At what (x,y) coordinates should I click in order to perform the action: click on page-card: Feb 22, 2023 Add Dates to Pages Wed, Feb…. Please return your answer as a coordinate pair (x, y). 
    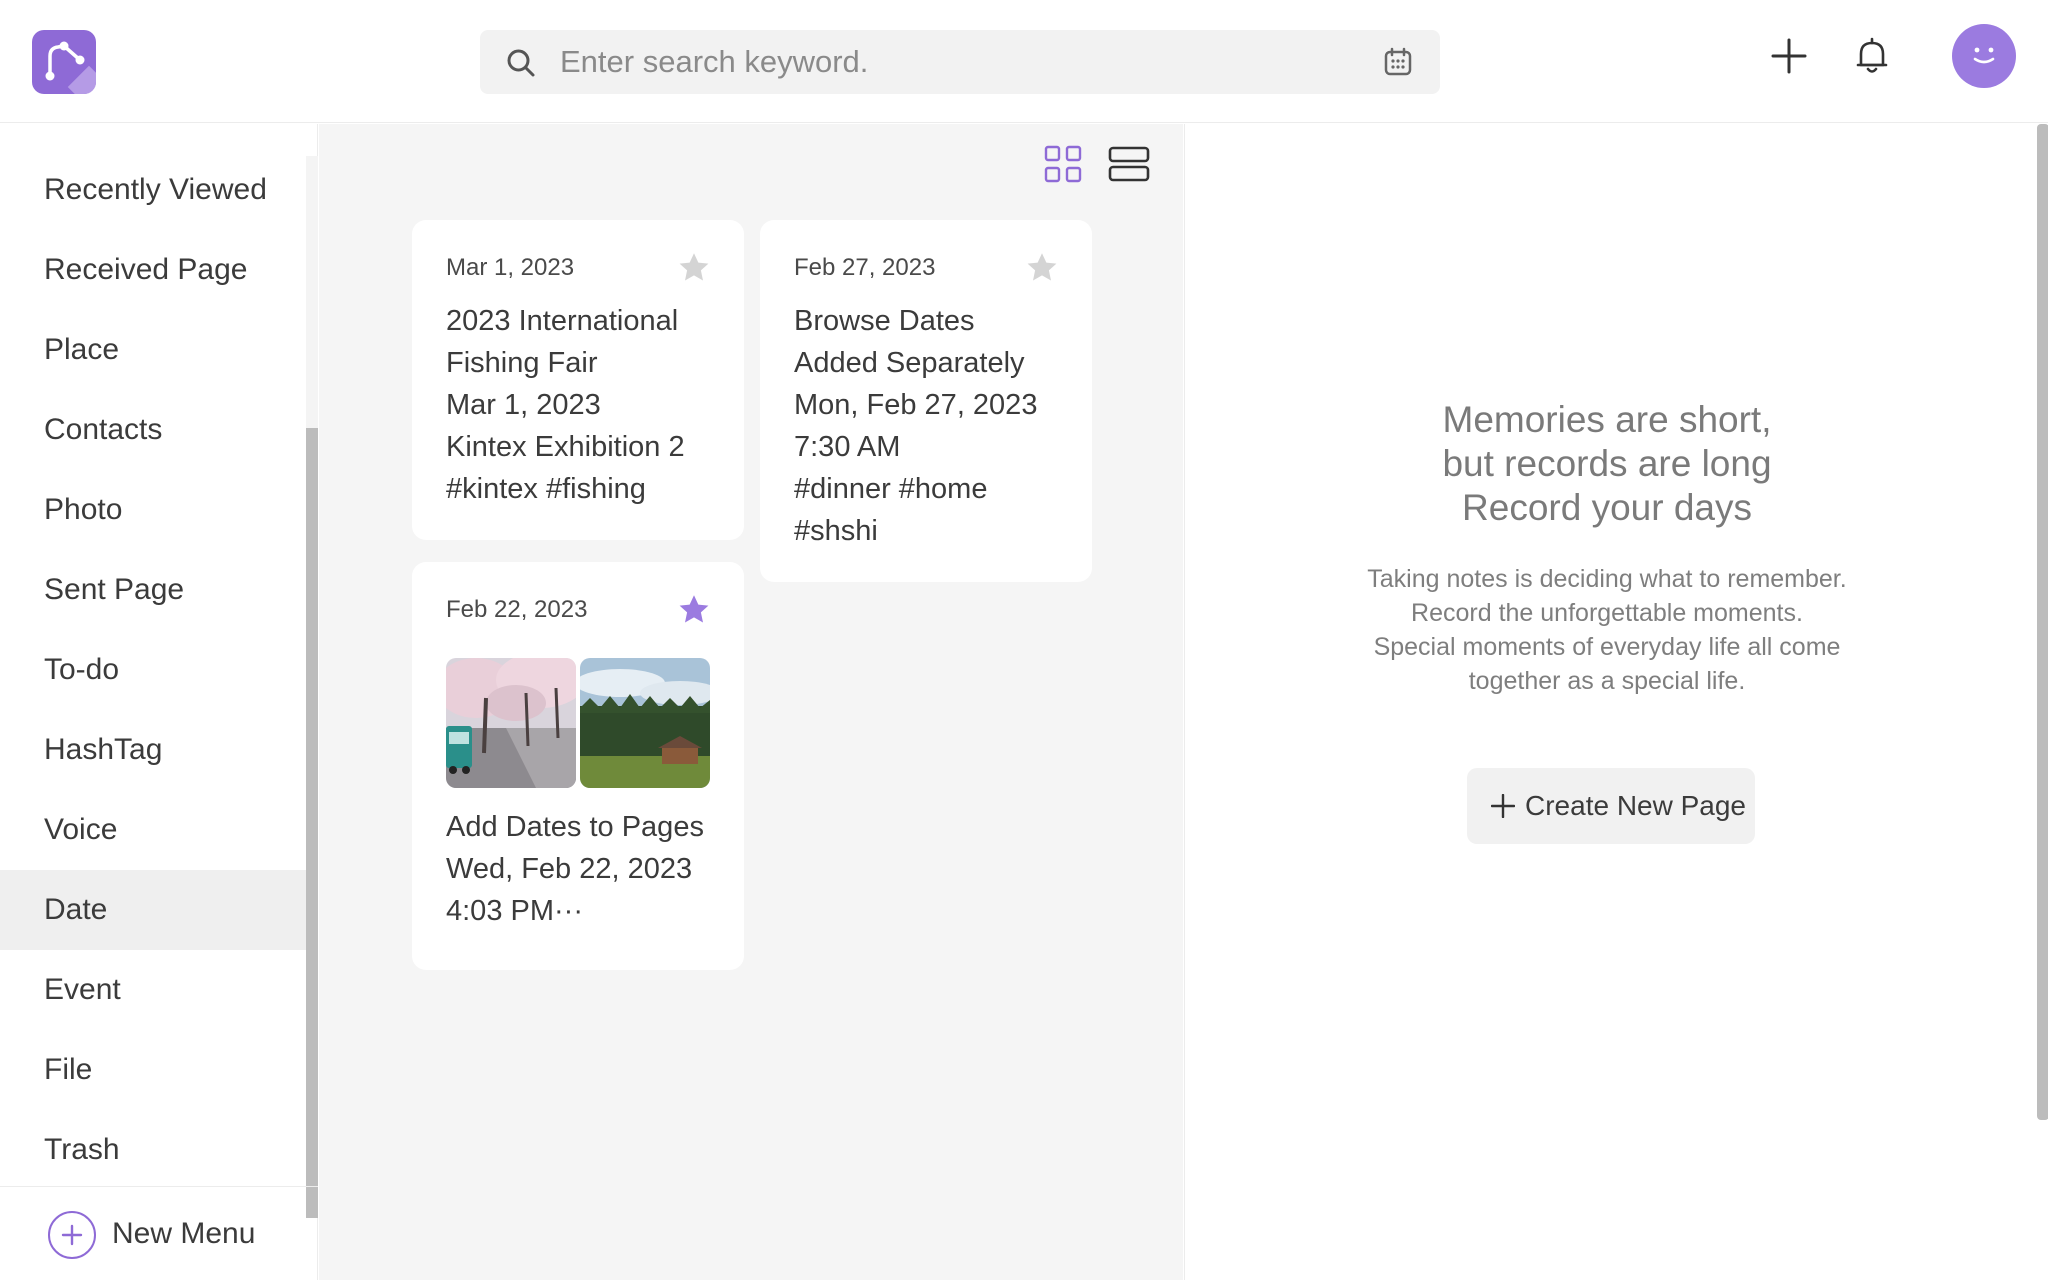
    Looking at the image, I should click on (578, 766).